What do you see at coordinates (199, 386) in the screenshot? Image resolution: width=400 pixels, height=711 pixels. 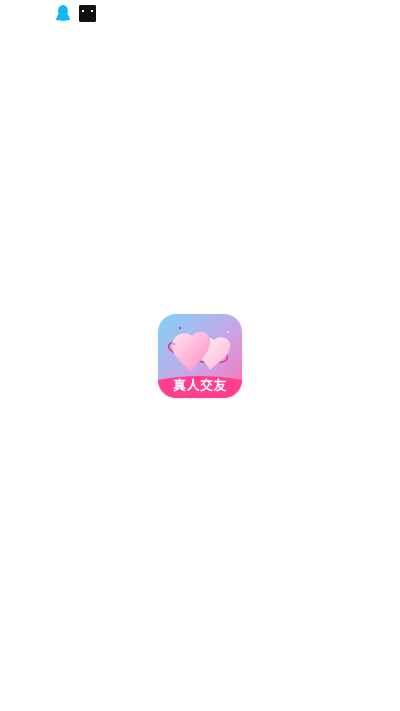 I see `app-icon-label: 真人交友` at bounding box center [199, 386].